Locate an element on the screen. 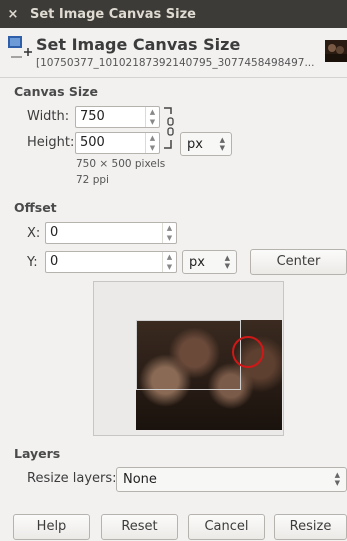 The height and width of the screenshot is (541, 347). dialog-title: Set Image Canvas Size is located at coordinates (138, 44).